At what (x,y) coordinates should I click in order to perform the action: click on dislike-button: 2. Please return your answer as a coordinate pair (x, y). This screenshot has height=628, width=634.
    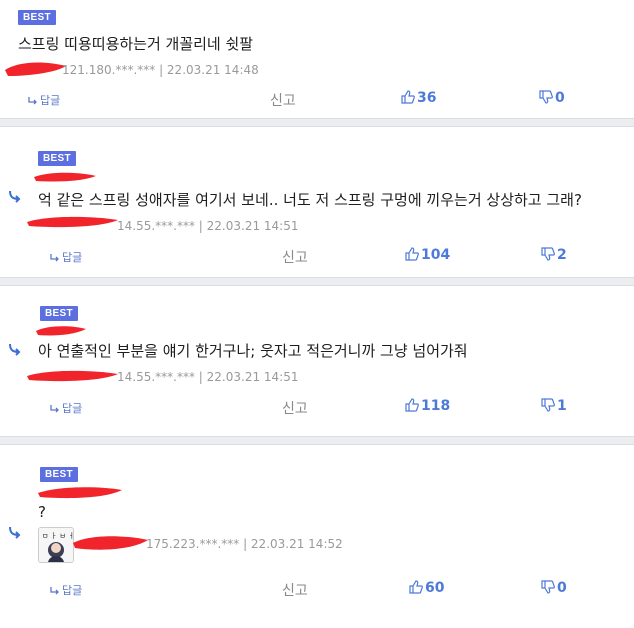
    Looking at the image, I should click on (554, 255).